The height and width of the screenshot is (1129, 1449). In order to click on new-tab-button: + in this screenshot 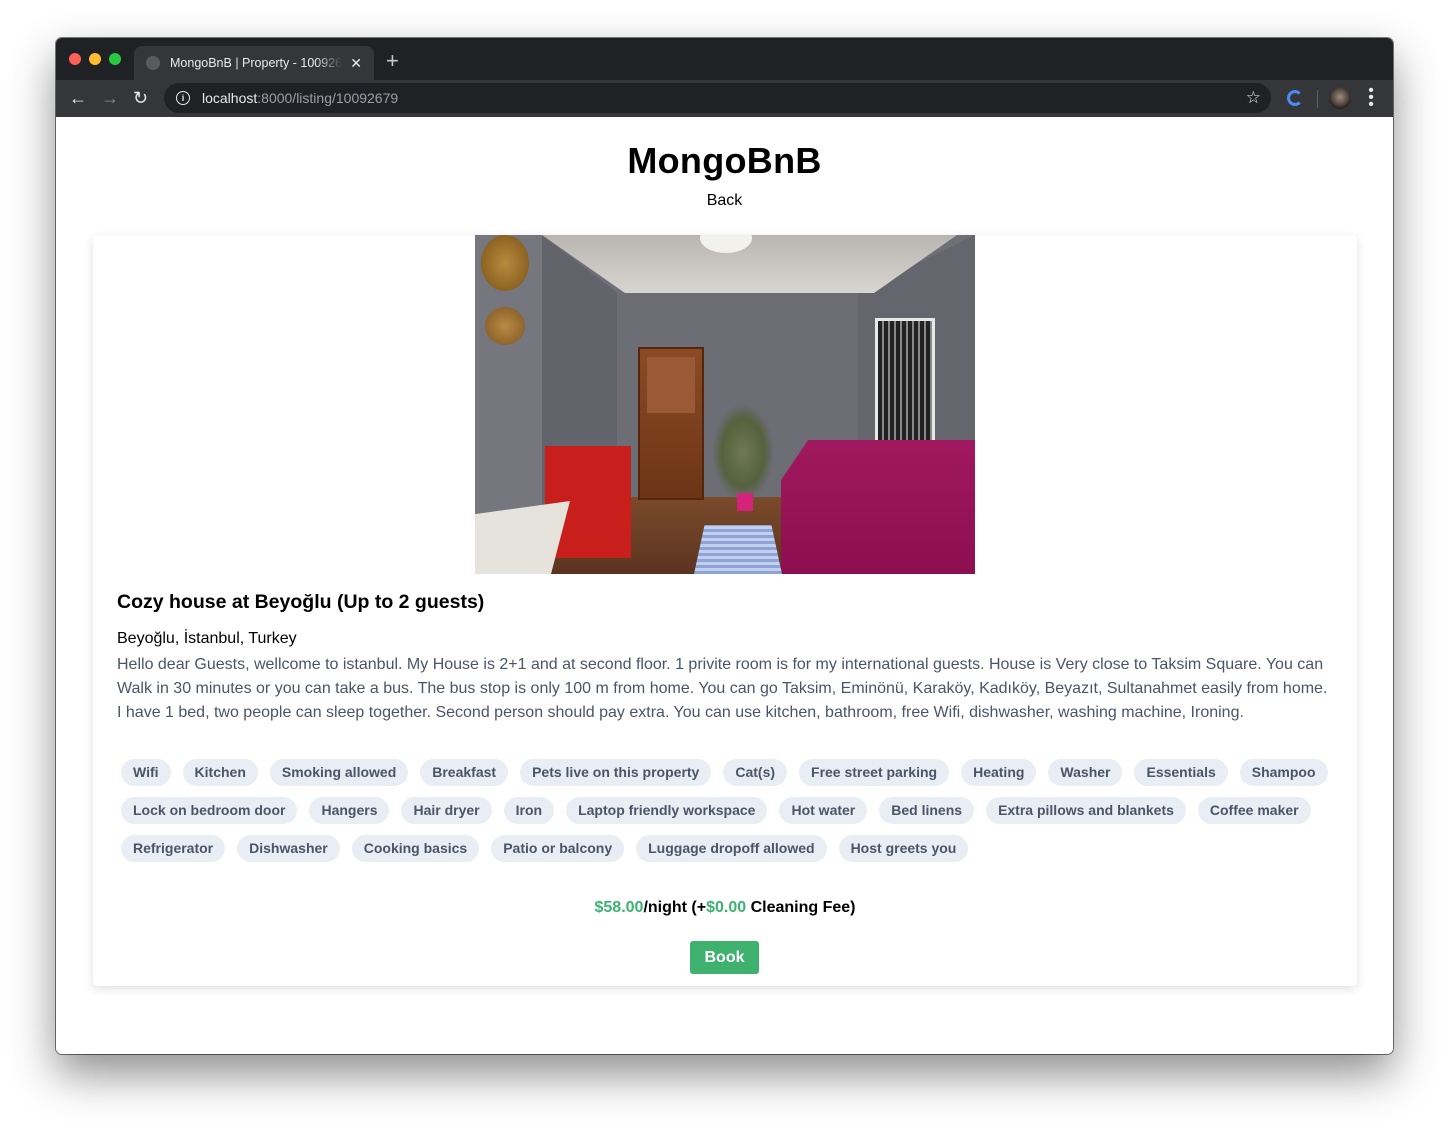, I will do `click(392, 61)`.